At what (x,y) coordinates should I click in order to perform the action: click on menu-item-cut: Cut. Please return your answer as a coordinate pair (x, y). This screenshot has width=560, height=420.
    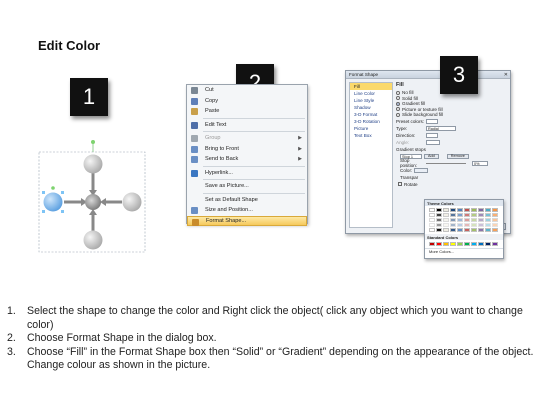
    Looking at the image, I should click on (247, 90).